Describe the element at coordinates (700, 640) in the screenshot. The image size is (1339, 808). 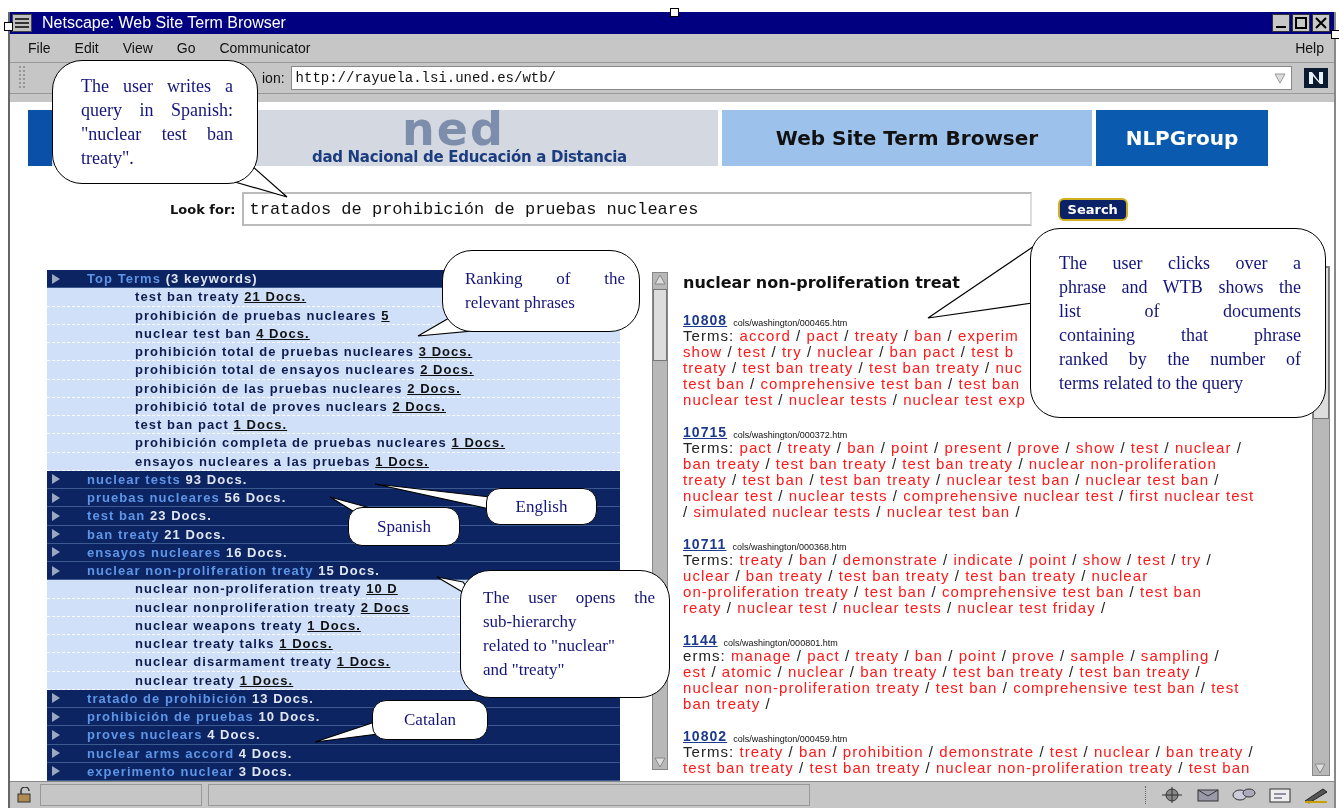
I see `document-link: 1144` at that location.